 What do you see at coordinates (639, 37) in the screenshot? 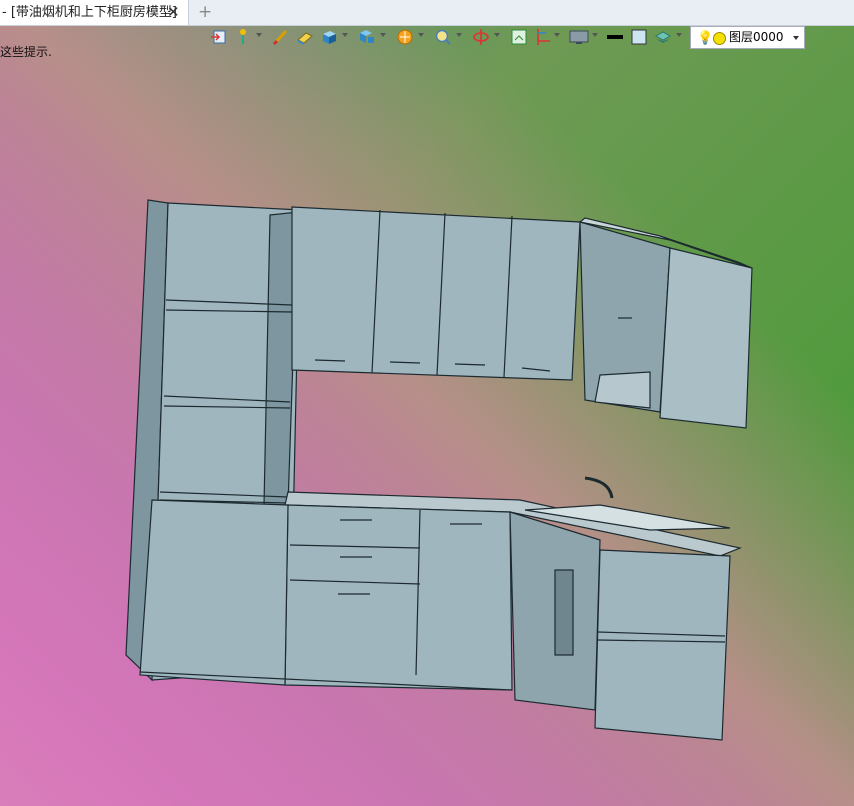
I see `fill-color-icon` at bounding box center [639, 37].